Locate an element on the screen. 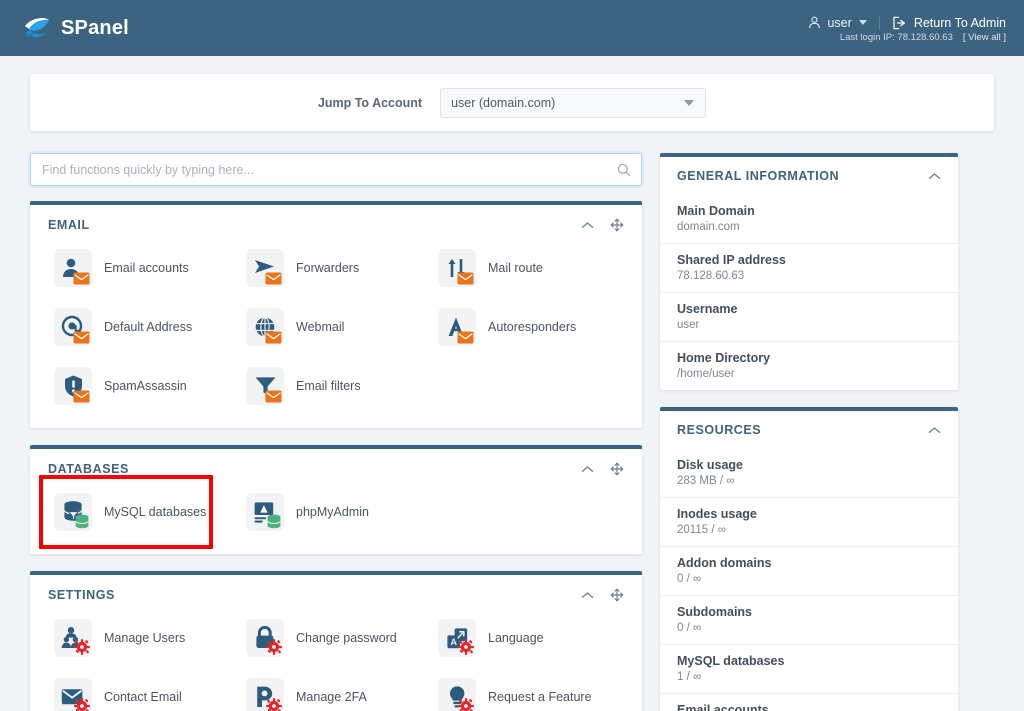 Image resolution: width=1024 pixels, height=711 pixels. info-row: Inodes usage 20115 / ∞ is located at coordinates (809, 521).